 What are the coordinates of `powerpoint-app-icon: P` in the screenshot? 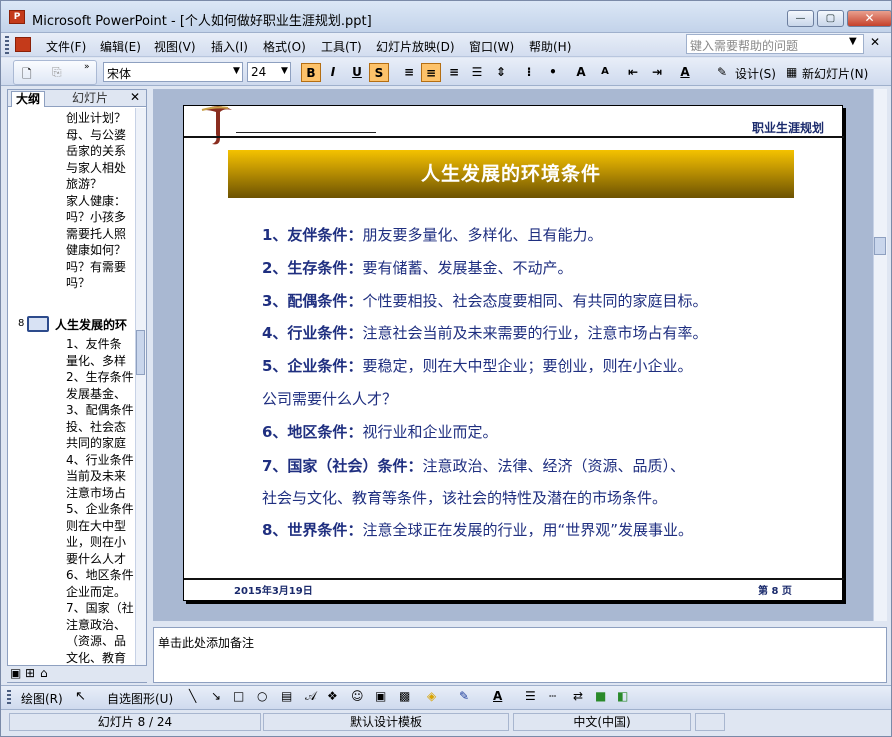 It's located at (17, 17).